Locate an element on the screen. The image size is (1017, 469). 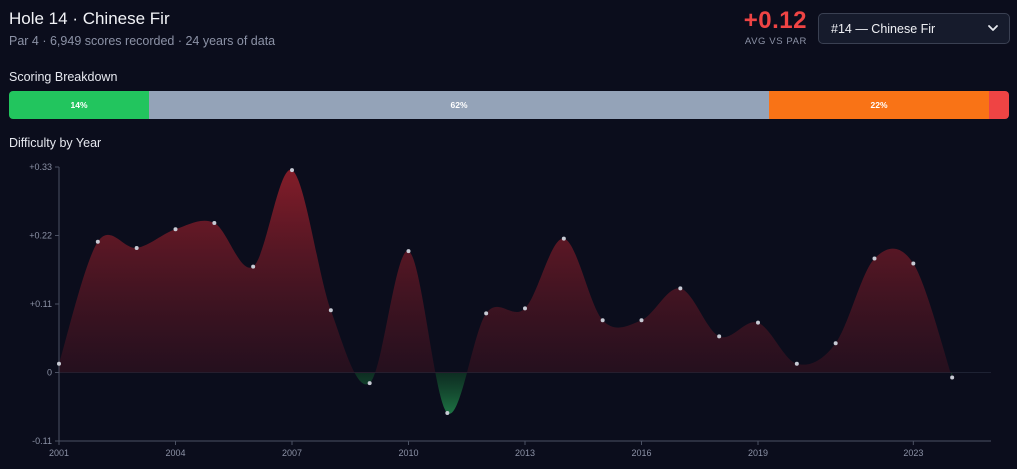
x-tick-label: 2023 is located at coordinates (913, 453).